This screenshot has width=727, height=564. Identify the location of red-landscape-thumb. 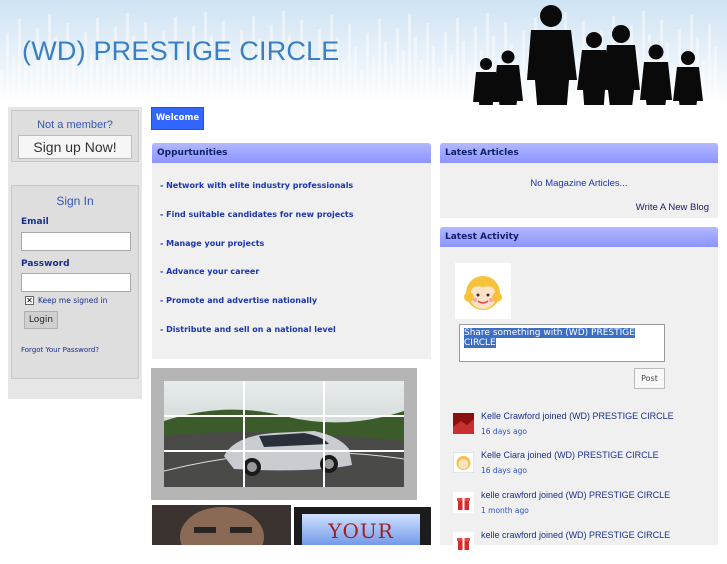
(463, 423).